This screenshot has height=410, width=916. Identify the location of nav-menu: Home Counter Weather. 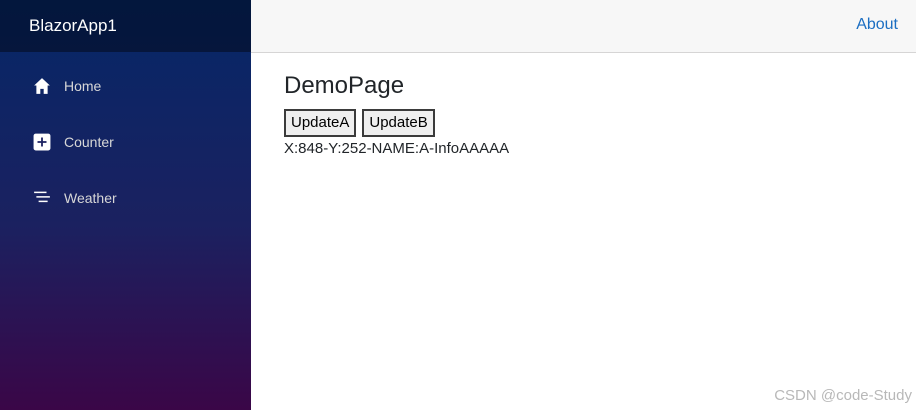
(125, 136).